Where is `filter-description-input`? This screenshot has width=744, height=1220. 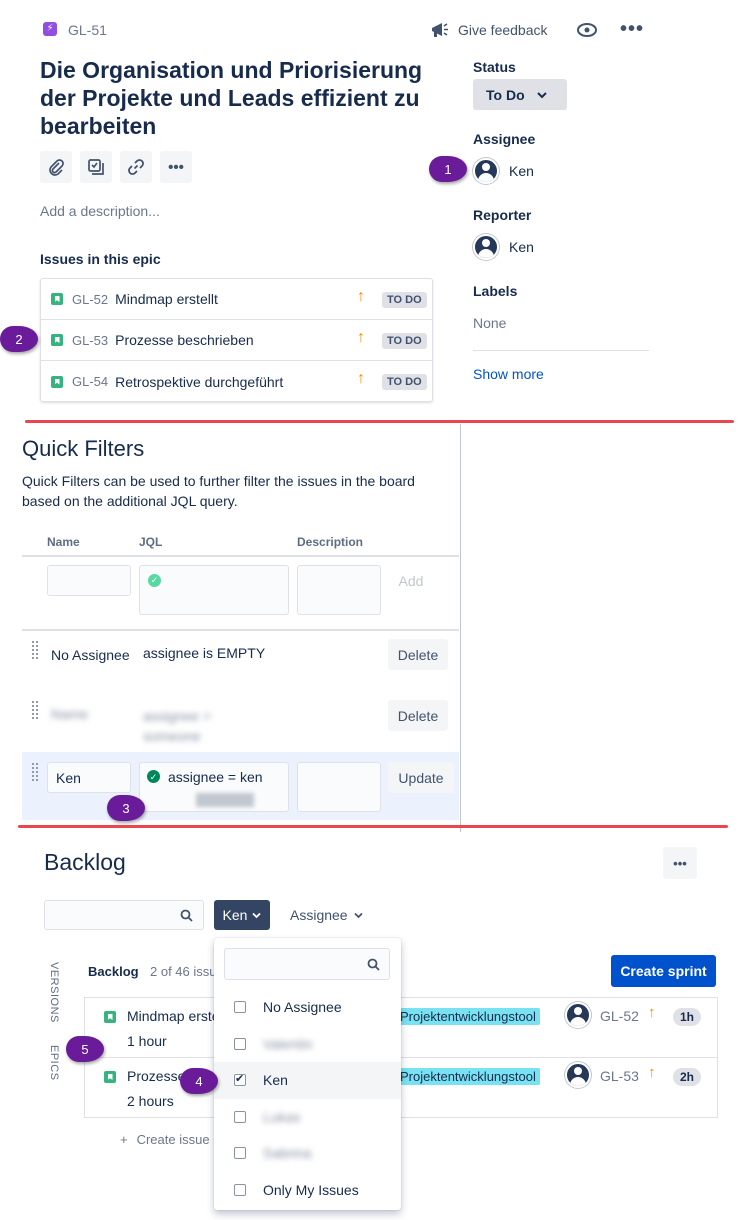
filter-description-input is located at coordinates (339, 787).